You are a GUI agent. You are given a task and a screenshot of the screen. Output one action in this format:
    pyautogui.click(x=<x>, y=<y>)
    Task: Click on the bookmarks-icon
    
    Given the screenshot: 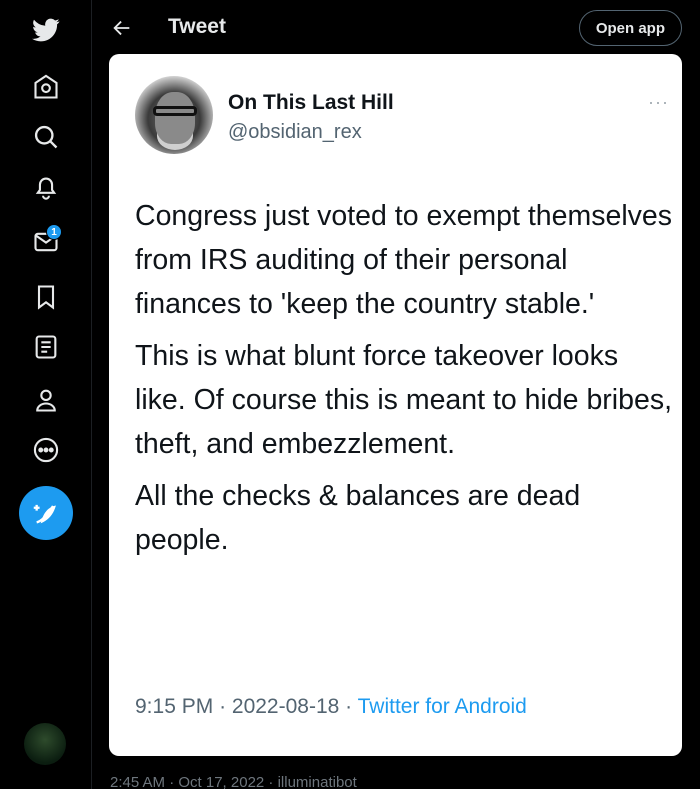 What is the action you would take?
    pyautogui.click(x=46, y=297)
    